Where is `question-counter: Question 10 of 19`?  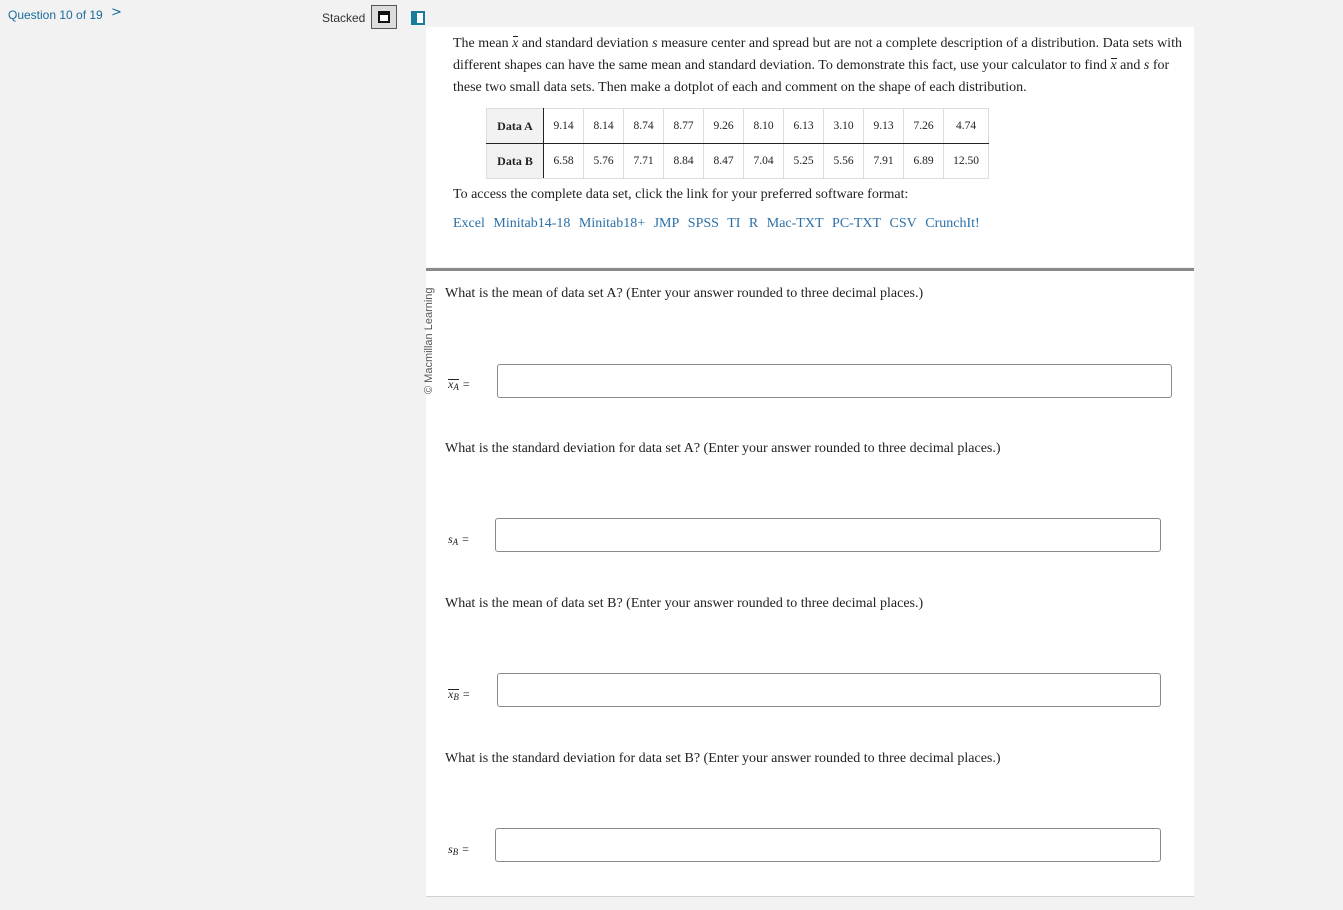
question-counter: Question 10 of 19 is located at coordinates (55, 15).